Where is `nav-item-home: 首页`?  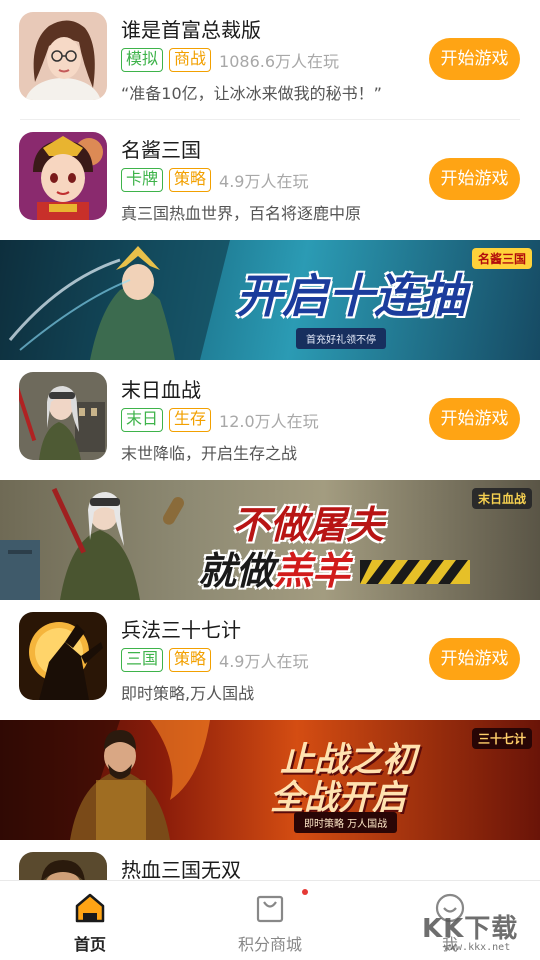 nav-item-home: 首页 is located at coordinates (90, 920).